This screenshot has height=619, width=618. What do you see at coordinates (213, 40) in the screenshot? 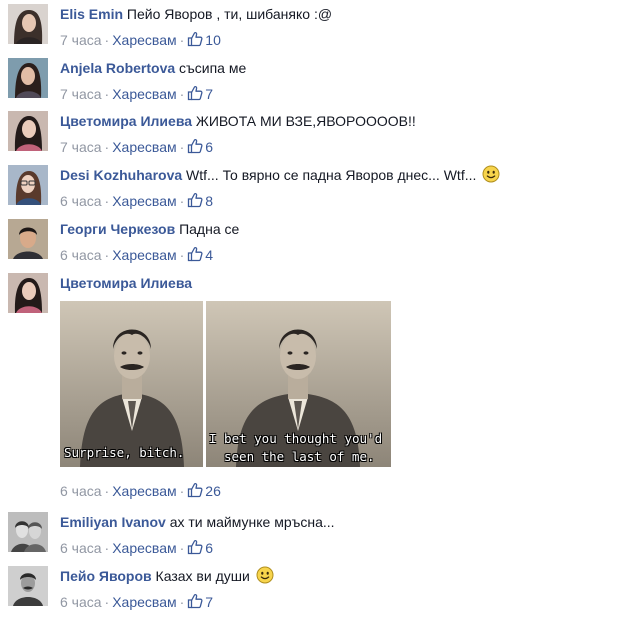
I see `like-count-value: 10` at bounding box center [213, 40].